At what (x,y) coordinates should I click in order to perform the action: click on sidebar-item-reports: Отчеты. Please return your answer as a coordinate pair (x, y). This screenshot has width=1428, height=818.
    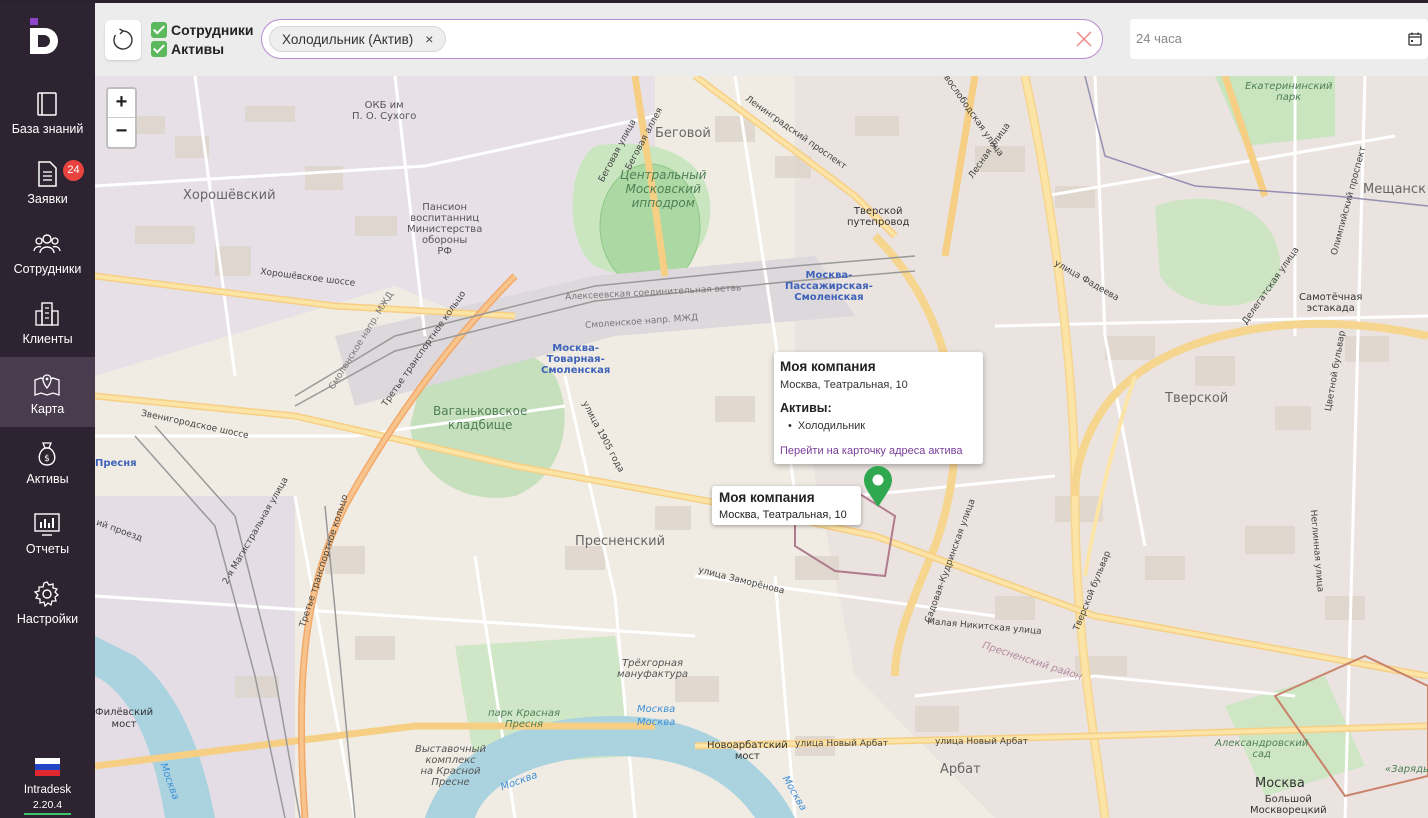
    Looking at the image, I should click on (47, 532).